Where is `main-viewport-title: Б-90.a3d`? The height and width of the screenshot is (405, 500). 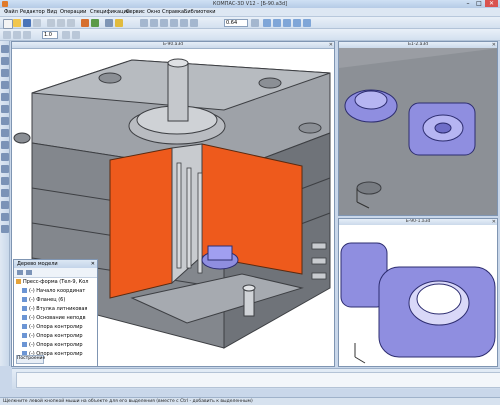
main-viewport-title: Б-90.a3d is located at coordinates (173, 44).